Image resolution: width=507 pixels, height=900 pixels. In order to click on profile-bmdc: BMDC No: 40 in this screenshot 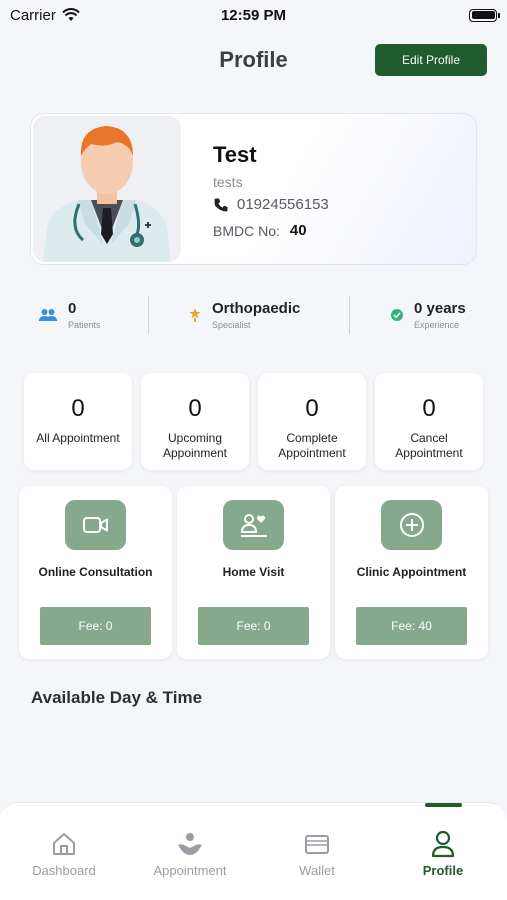, I will do `click(260, 230)`.